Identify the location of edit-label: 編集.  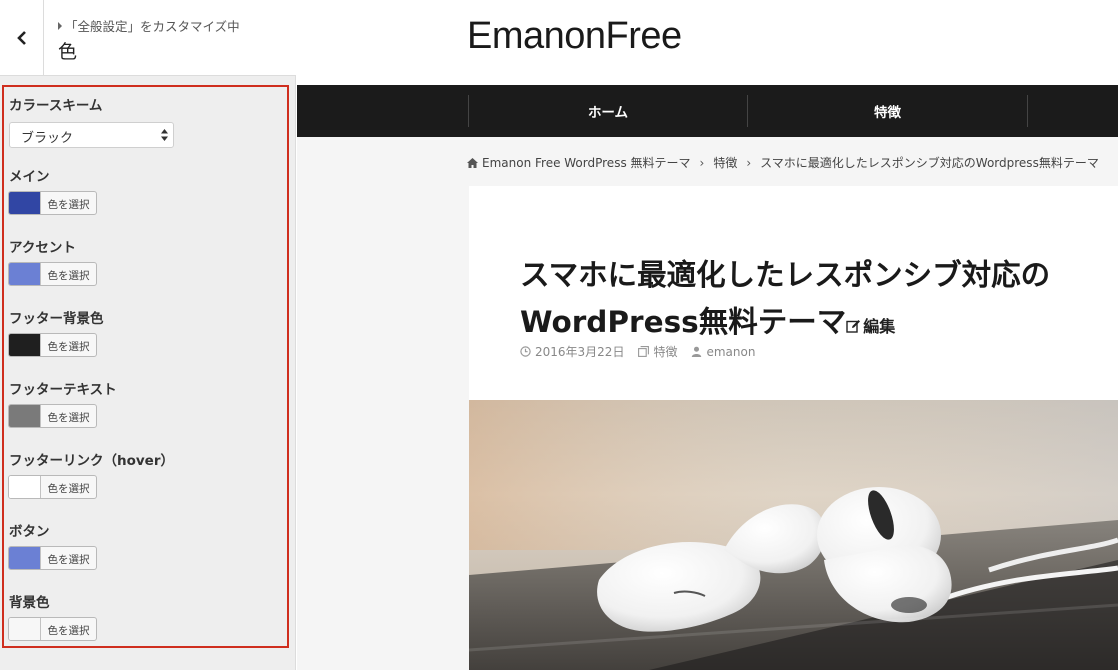
(879, 326).